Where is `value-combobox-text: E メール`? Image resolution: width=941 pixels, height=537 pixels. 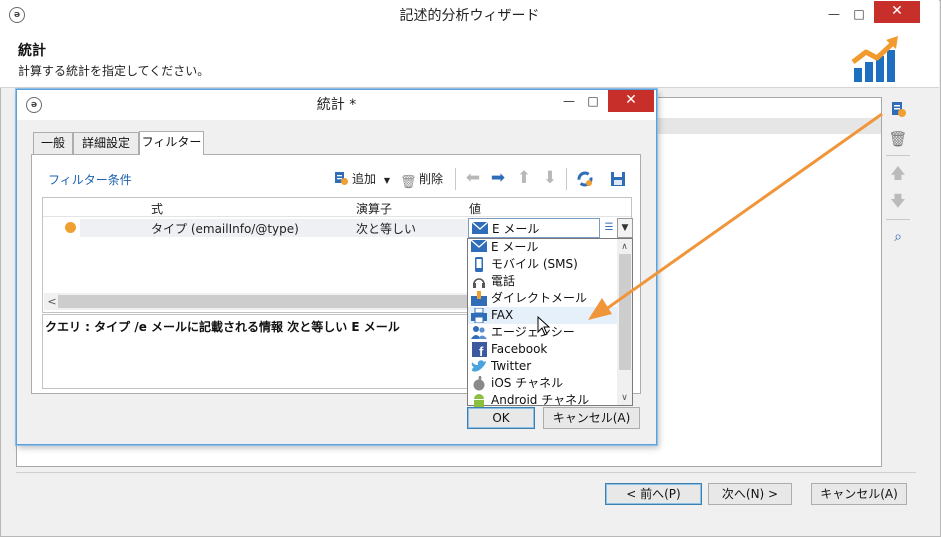 value-combobox-text: E メール is located at coordinates (516, 229).